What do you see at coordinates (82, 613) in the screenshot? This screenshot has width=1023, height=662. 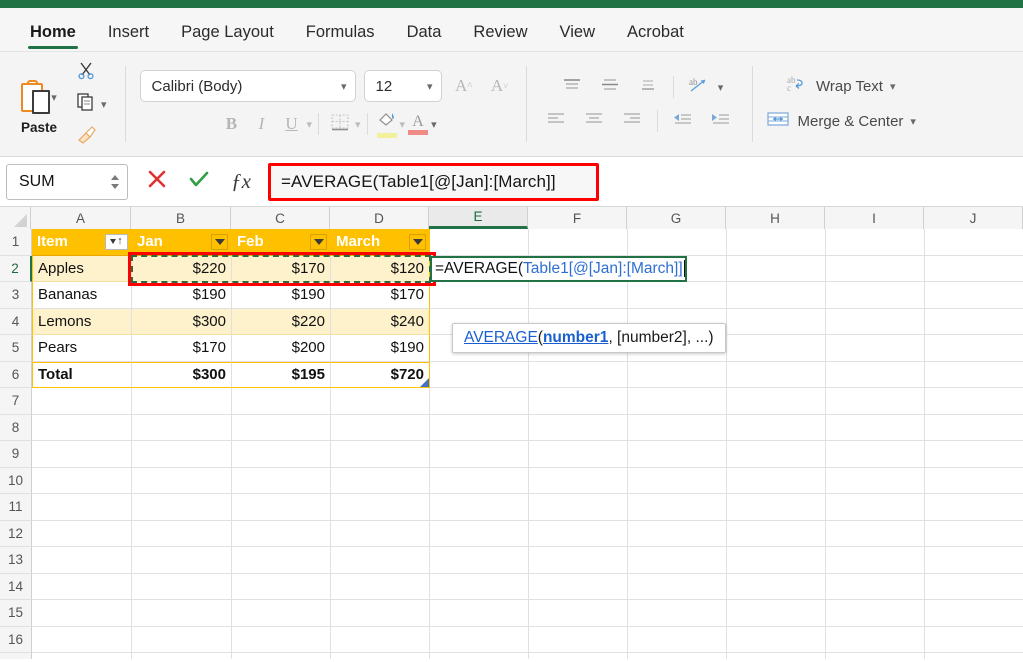 I see `cell-A15` at bounding box center [82, 613].